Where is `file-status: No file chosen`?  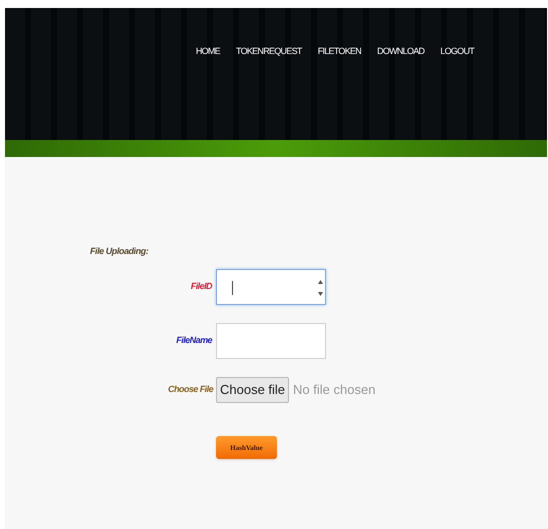 file-status: No file chosen is located at coordinates (334, 389).